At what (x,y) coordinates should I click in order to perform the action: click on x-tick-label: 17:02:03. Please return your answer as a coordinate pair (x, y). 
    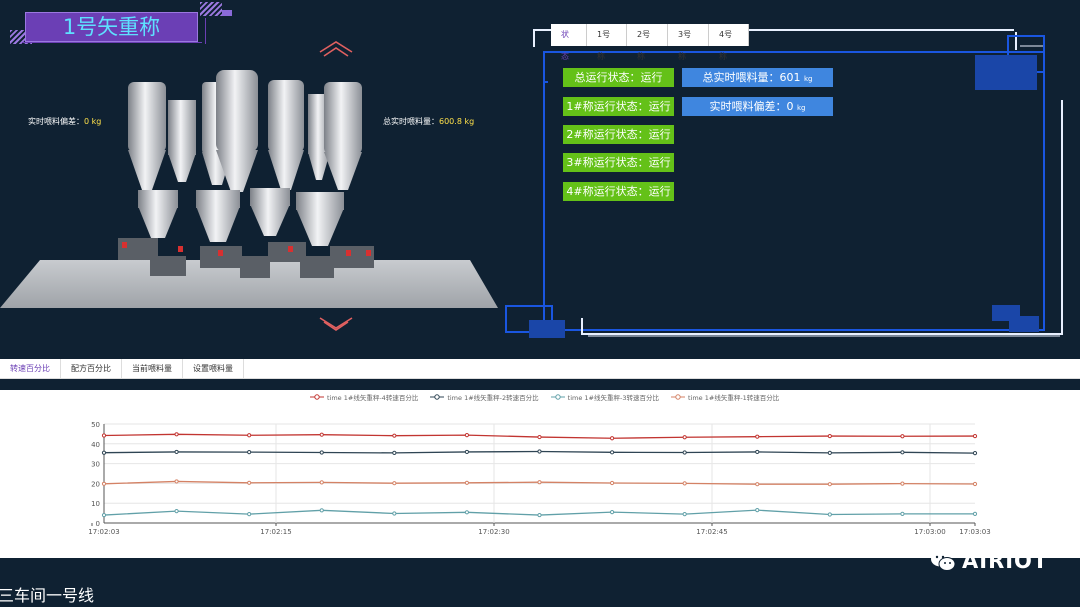
    Looking at the image, I should click on (103, 532).